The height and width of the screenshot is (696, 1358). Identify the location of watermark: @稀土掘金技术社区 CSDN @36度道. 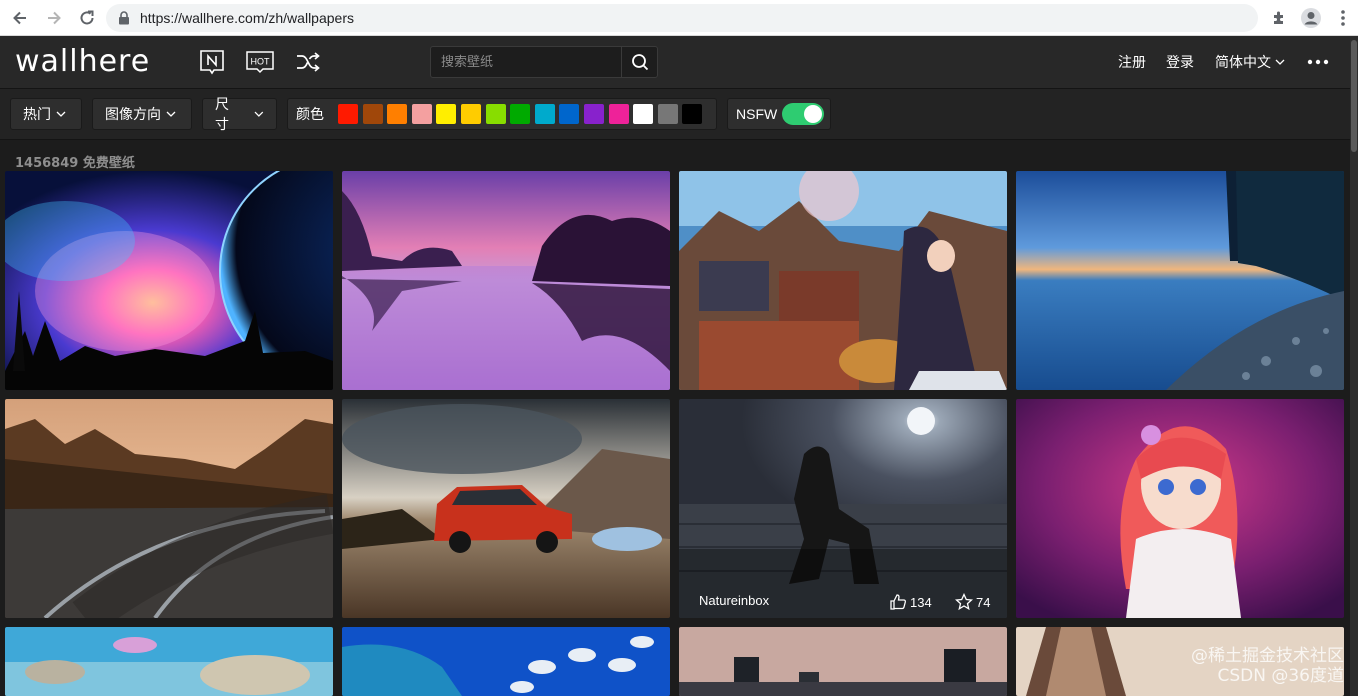
(1267, 666).